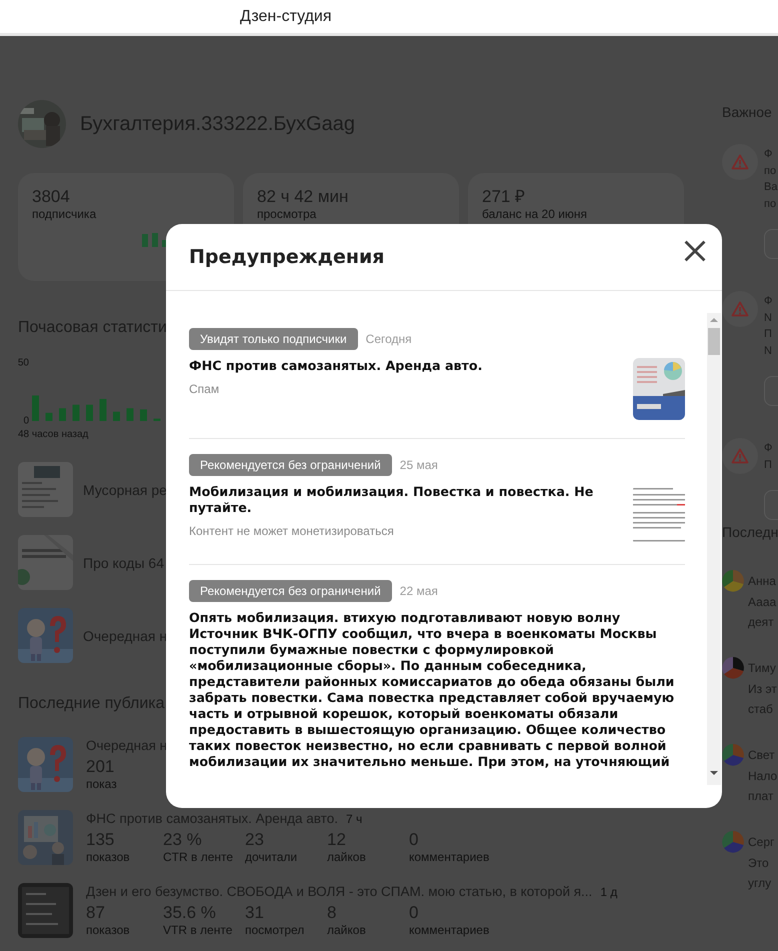 Image resolution: width=778 pixels, height=951 pixels. I want to click on post-title: Опять мобилизация. втихую подготавливают новую волну Источник ВЧК-ОГПУ сообщил, что вчера в военкоматы Москвы поступили бумажные повестки с формулировкой «мобилизационные сборы». По данным собеседника, представители районных комиссариатов до обеда обязаны были забрать повестки. Сама повестка представляет собой вручаемую часть и отрывной корешок, который военкоматы обязали предоставить в вышестоящую организацию. Общее количество таких повесток неизвестно, но если сравнивать с первой волной мобилизации их значительно меньше. При этом, на уточняющий, so click(437, 690).